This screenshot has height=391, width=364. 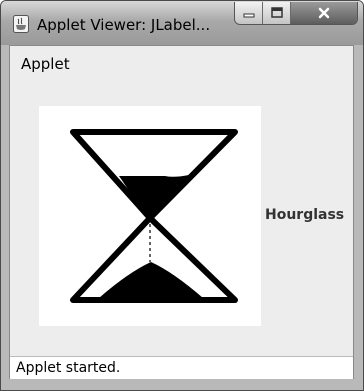 I want to click on minimize-icon, so click(x=248, y=15).